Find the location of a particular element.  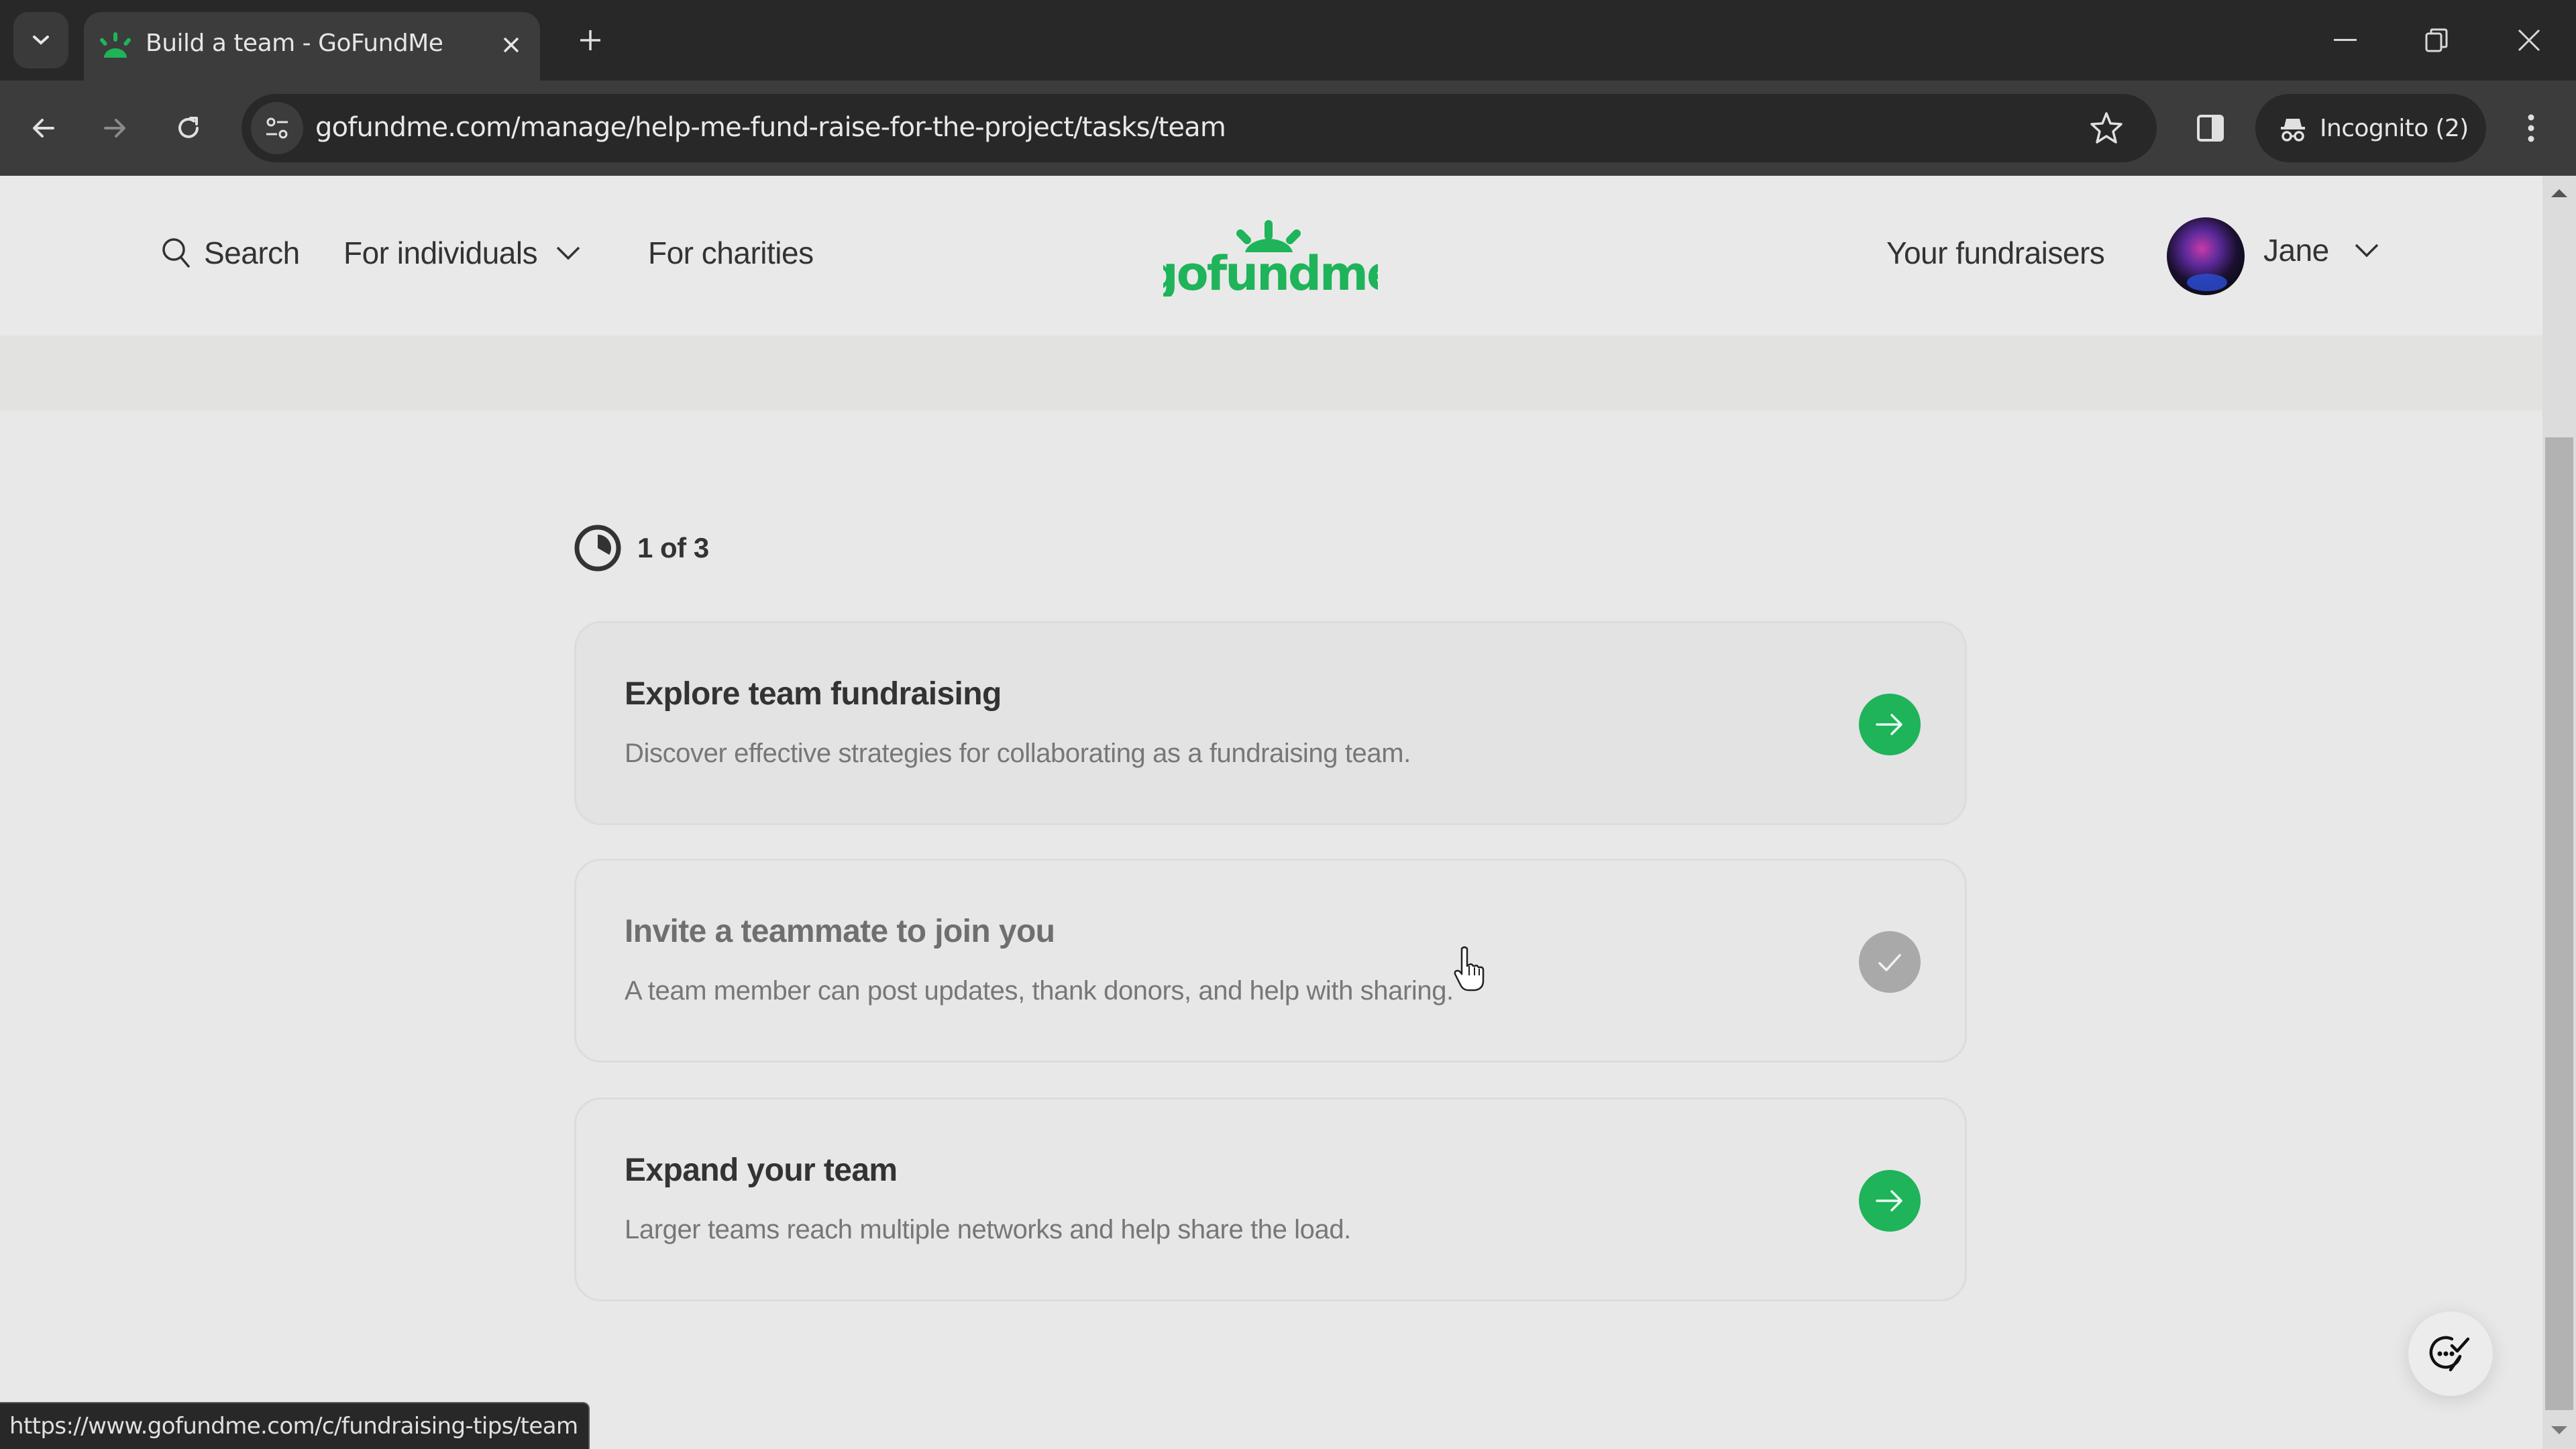

scroll-down-arrow is located at coordinates (2559, 1430).